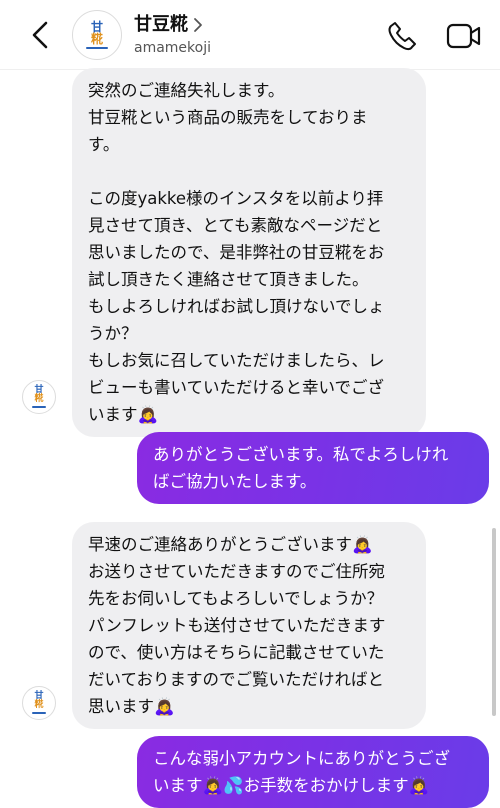  What do you see at coordinates (161, 25) in the screenshot?
I see `profile-name: 甘豆糀` at bounding box center [161, 25].